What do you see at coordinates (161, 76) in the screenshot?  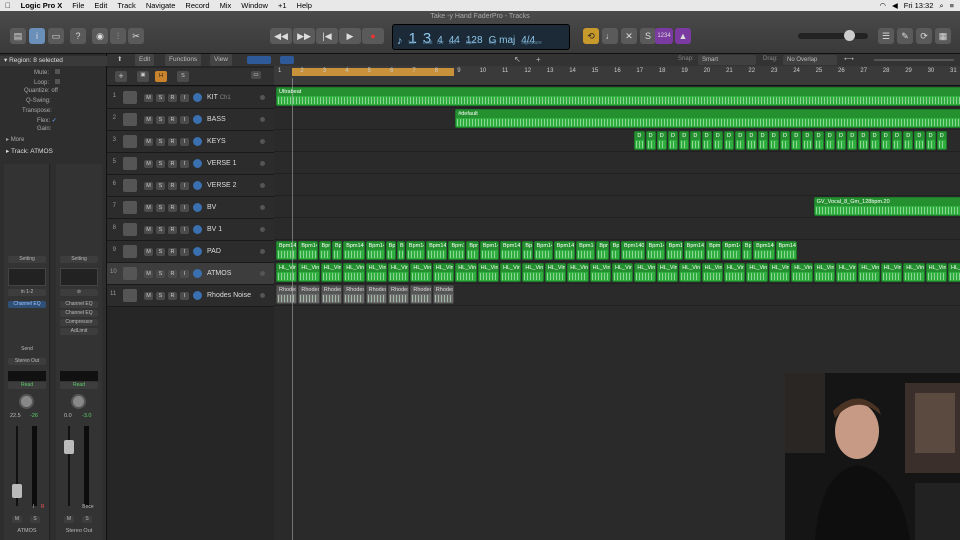 I see `hide-button: H` at bounding box center [161, 76].